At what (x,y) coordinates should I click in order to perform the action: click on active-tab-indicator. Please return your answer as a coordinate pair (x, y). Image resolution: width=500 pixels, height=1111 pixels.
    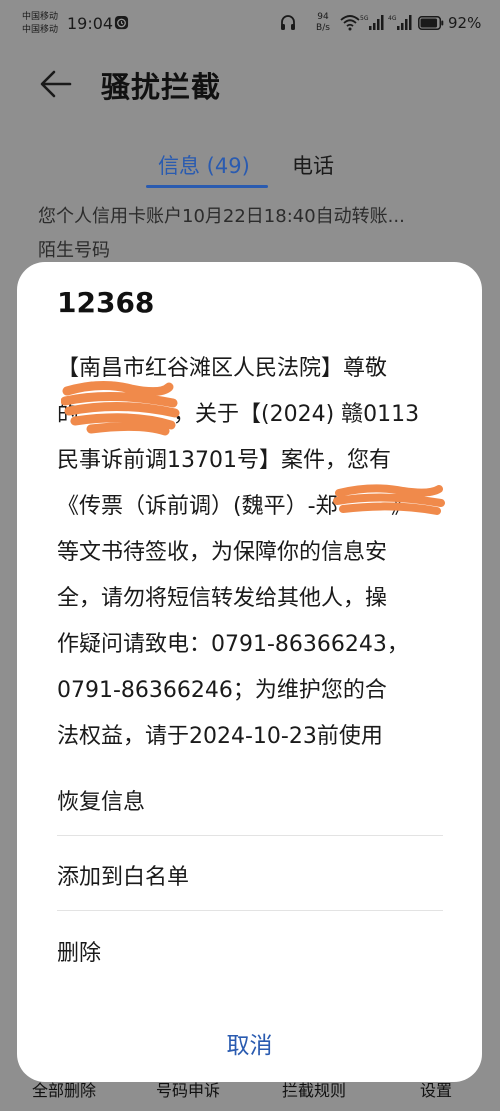
    Looking at the image, I should click on (207, 186).